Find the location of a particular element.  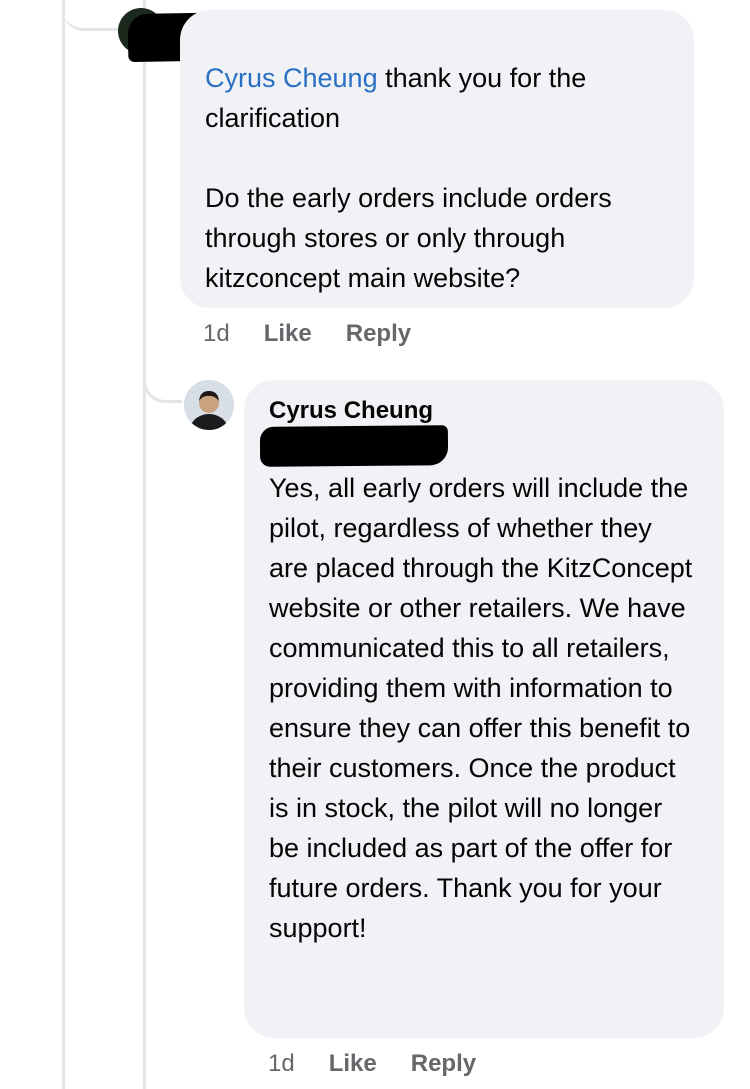

avatar is located at coordinates (209, 405).